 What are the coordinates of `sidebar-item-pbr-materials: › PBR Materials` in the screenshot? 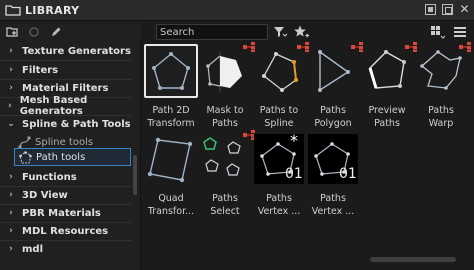 It's located at (50, 213).